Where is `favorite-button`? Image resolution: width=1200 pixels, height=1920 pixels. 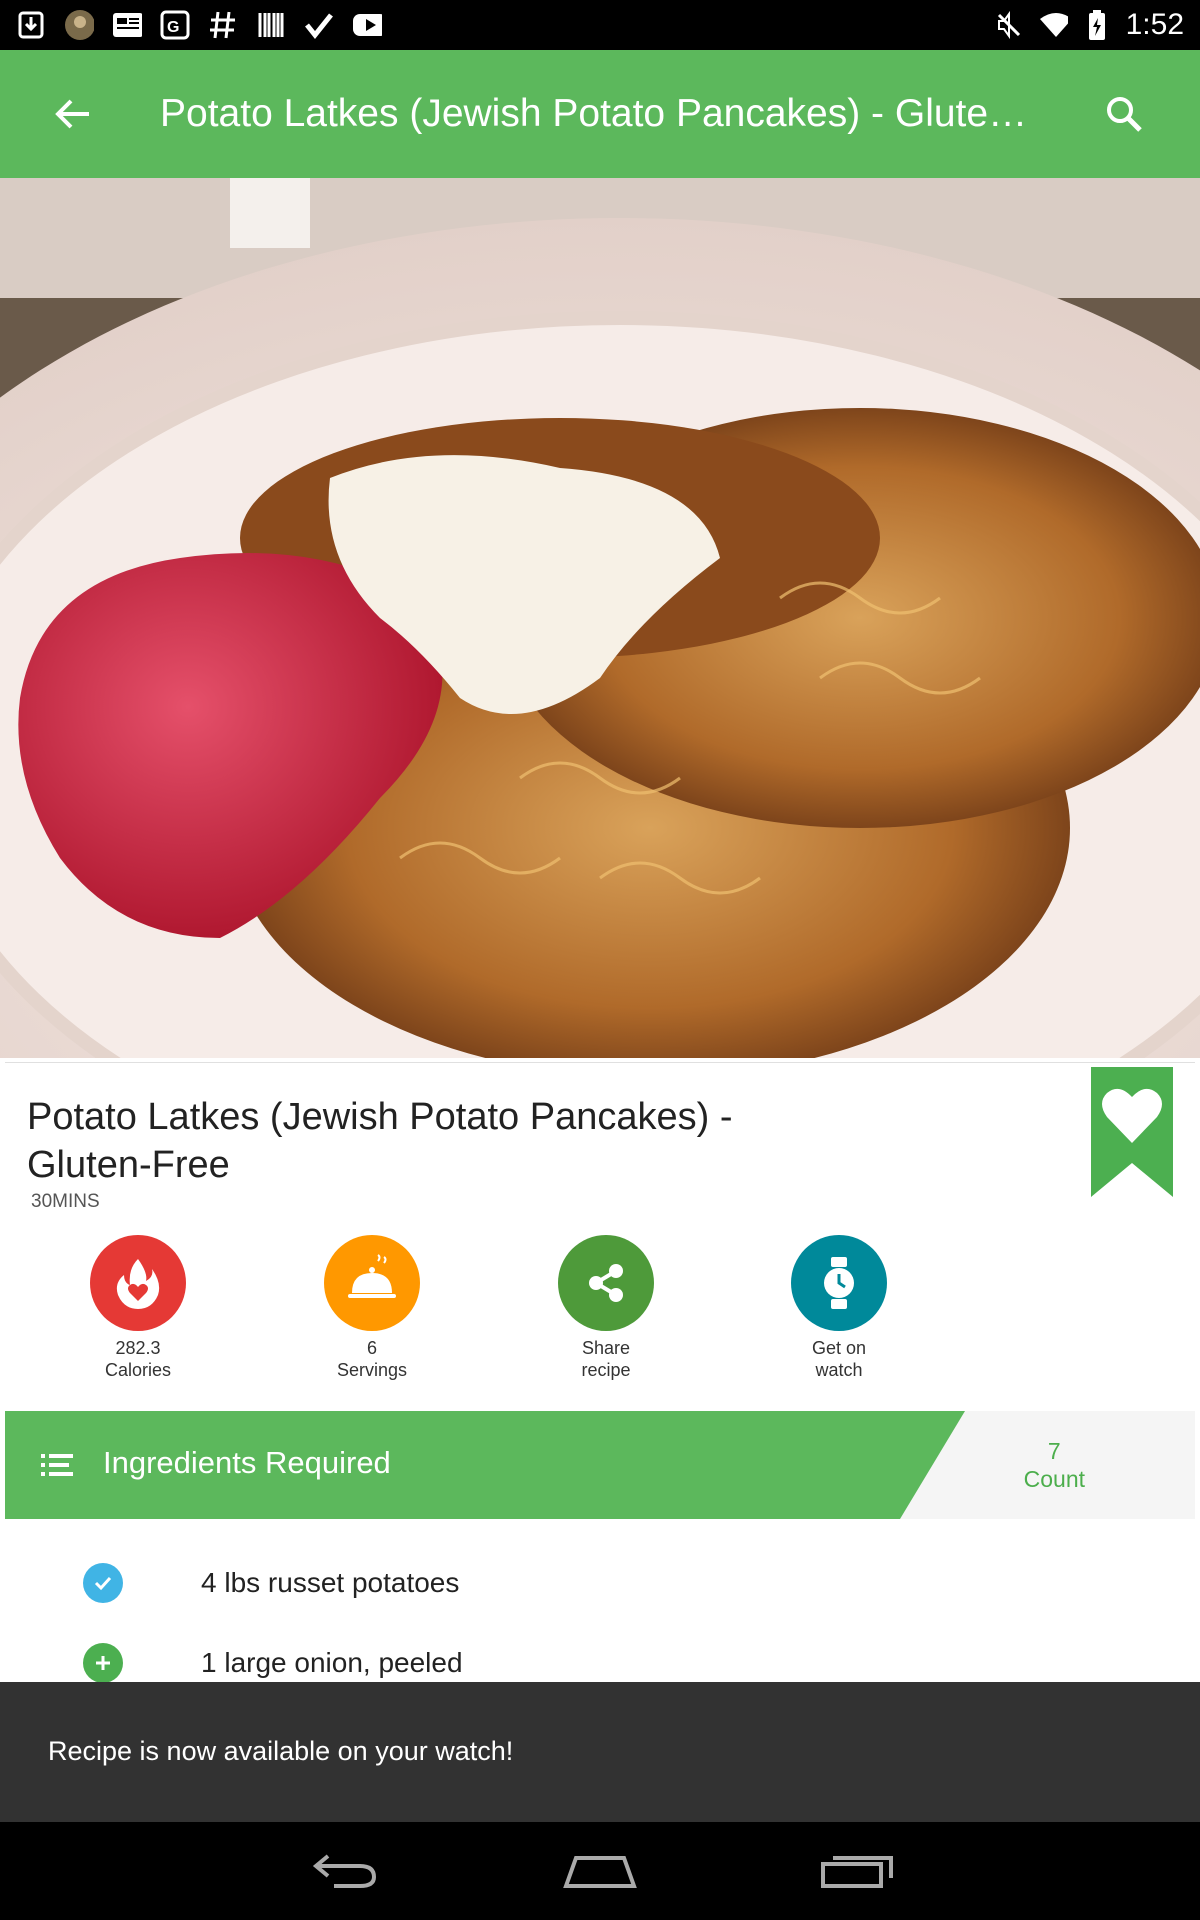
favorite-button is located at coordinates (1132, 1132).